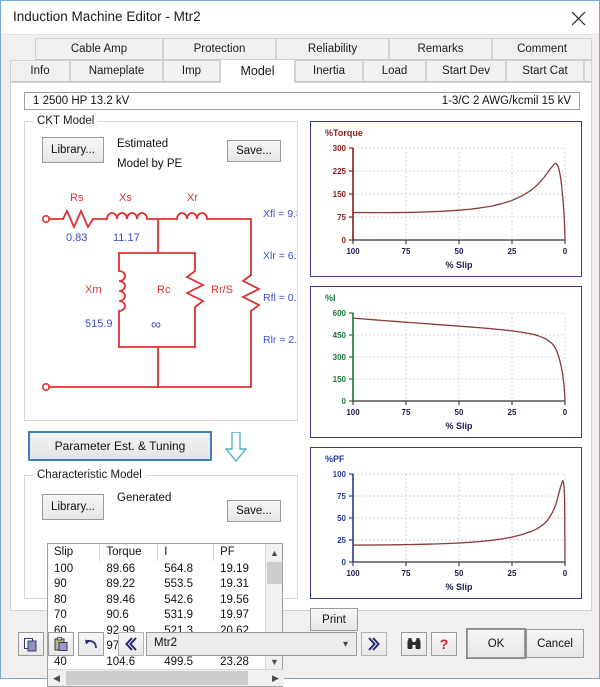  I want to click on scroll-up-icon: ▲, so click(274, 552).